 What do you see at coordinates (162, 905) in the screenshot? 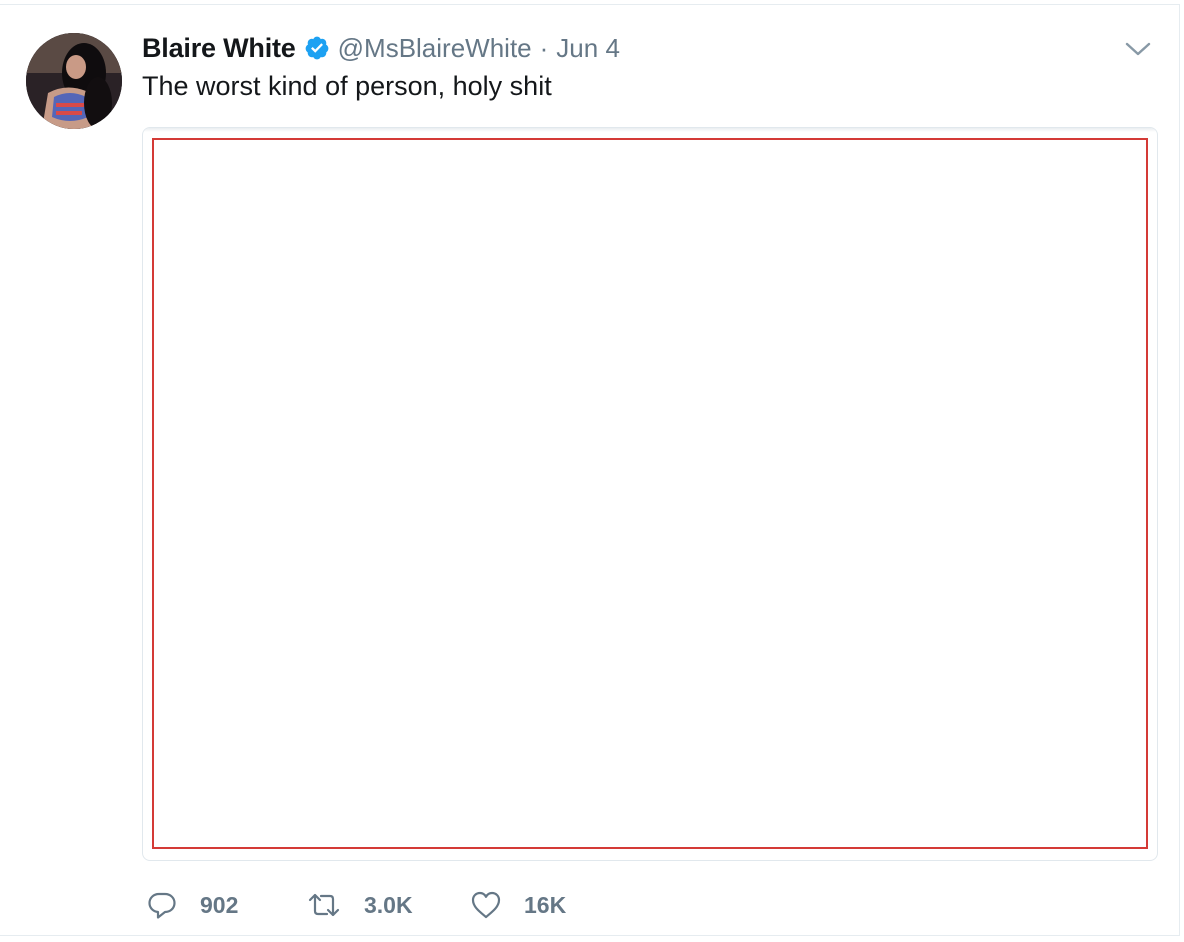
I see `reply-icon` at bounding box center [162, 905].